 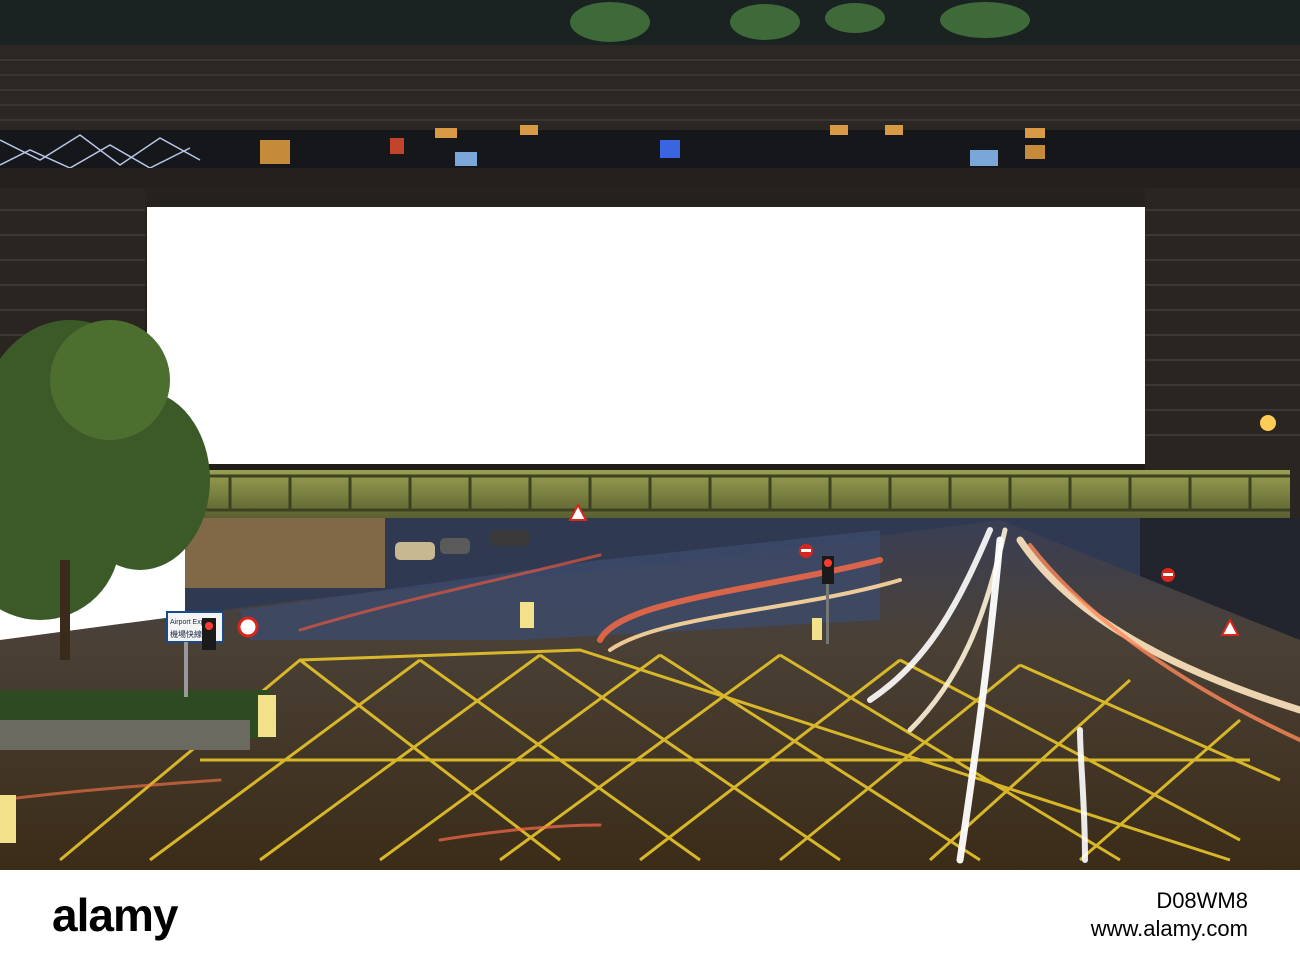 What do you see at coordinates (65, 610) in the screenshot?
I see `tree-trunk` at bounding box center [65, 610].